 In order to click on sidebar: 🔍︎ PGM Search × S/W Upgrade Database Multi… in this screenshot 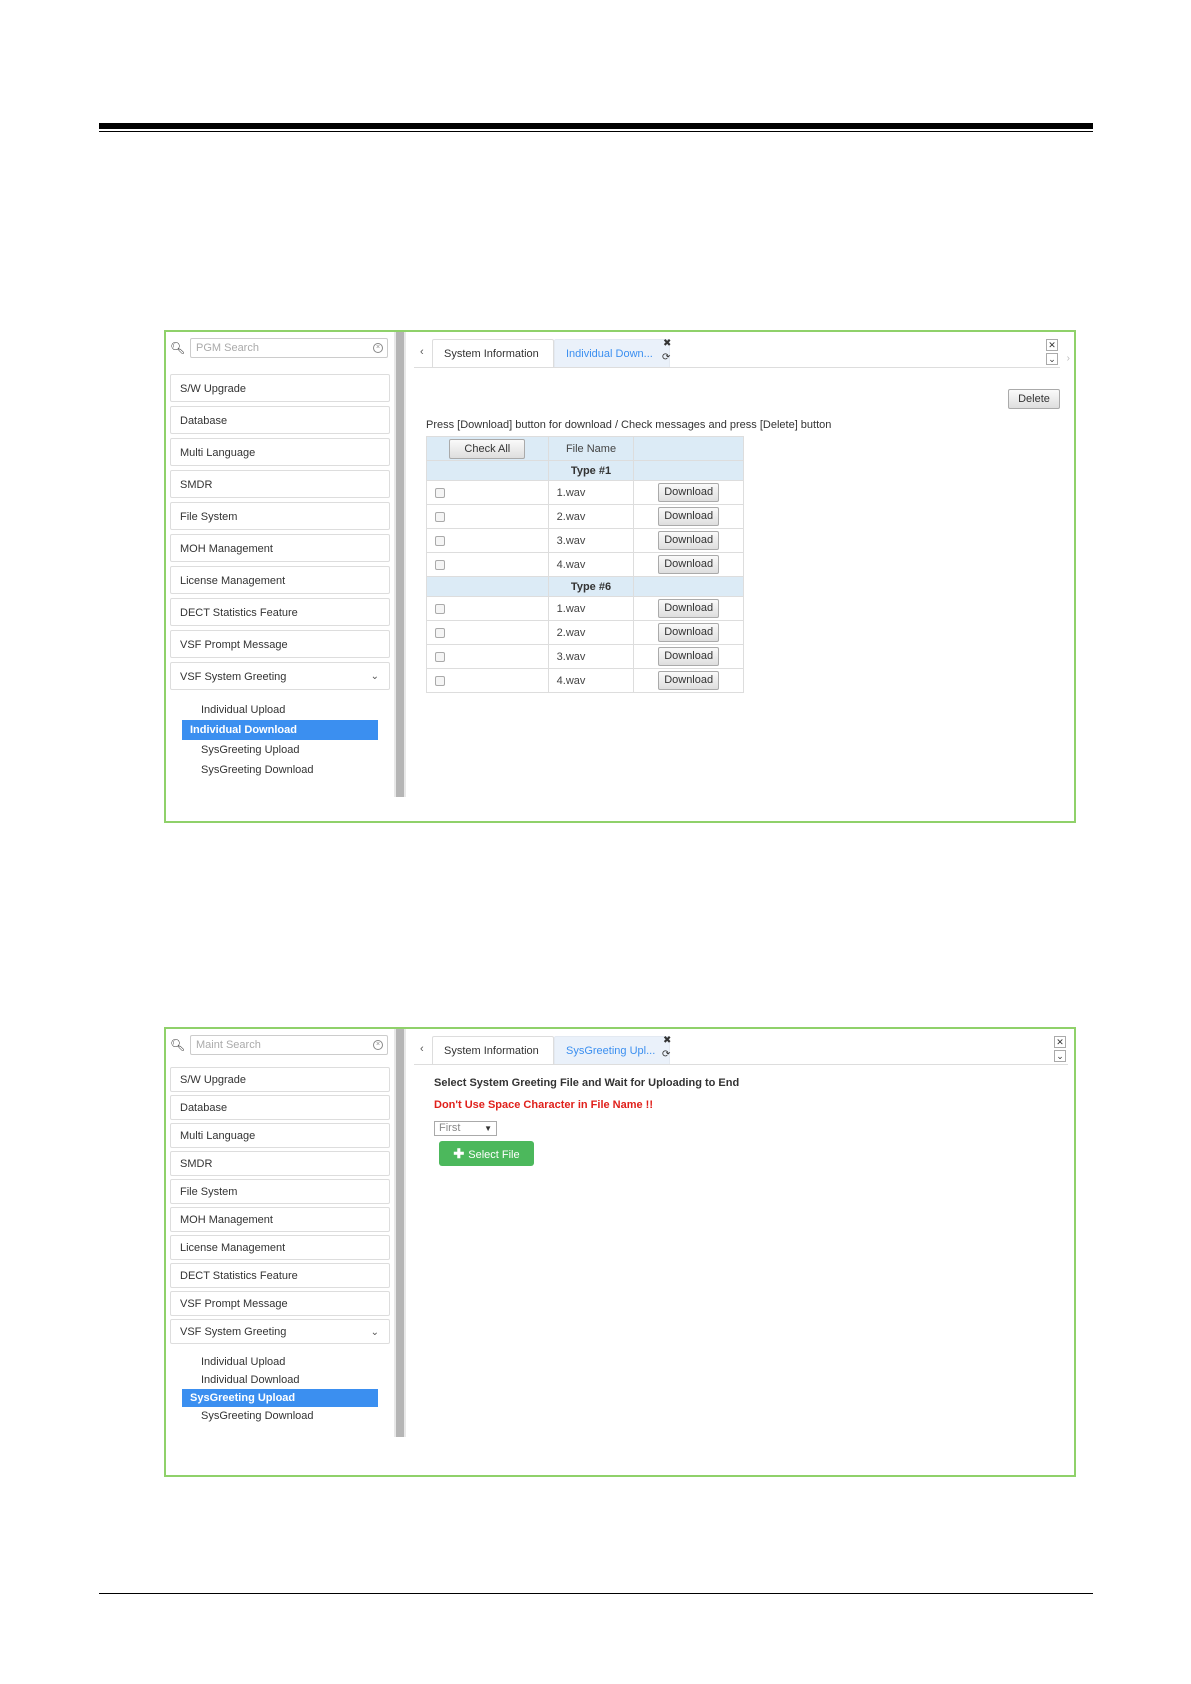, I will do `click(280, 563)`.